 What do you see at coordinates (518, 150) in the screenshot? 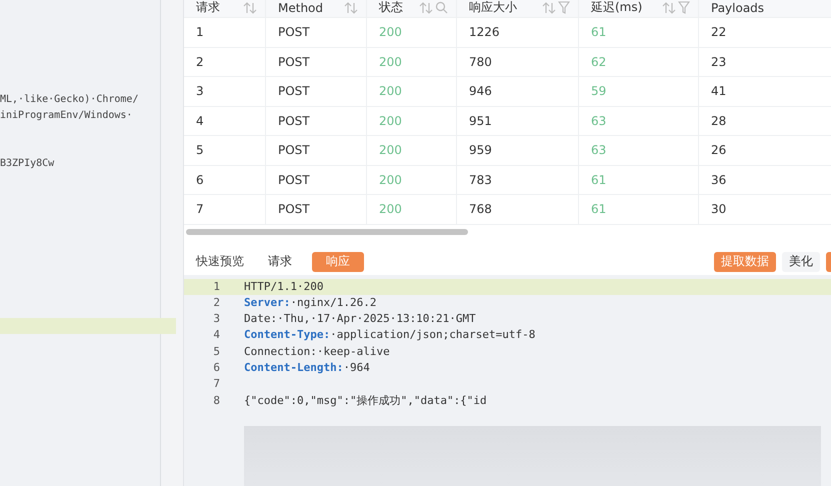
I see `table-cell: 959` at bounding box center [518, 150].